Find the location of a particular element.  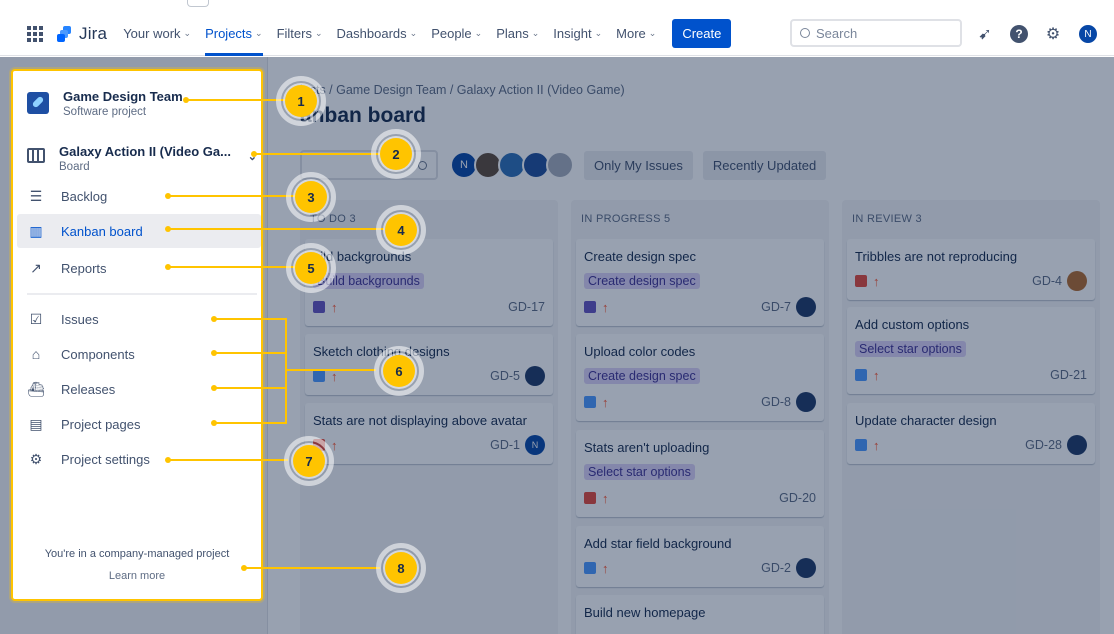

nav-people-label: People is located at coordinates (451, 33).